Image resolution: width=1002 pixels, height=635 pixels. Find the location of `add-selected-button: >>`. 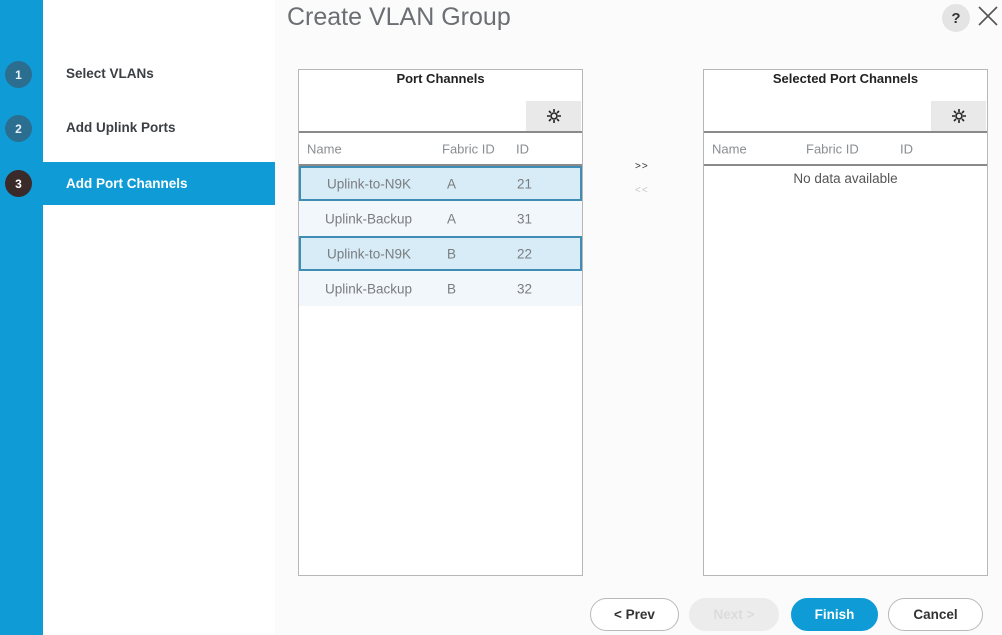

add-selected-button: >> is located at coordinates (642, 166).